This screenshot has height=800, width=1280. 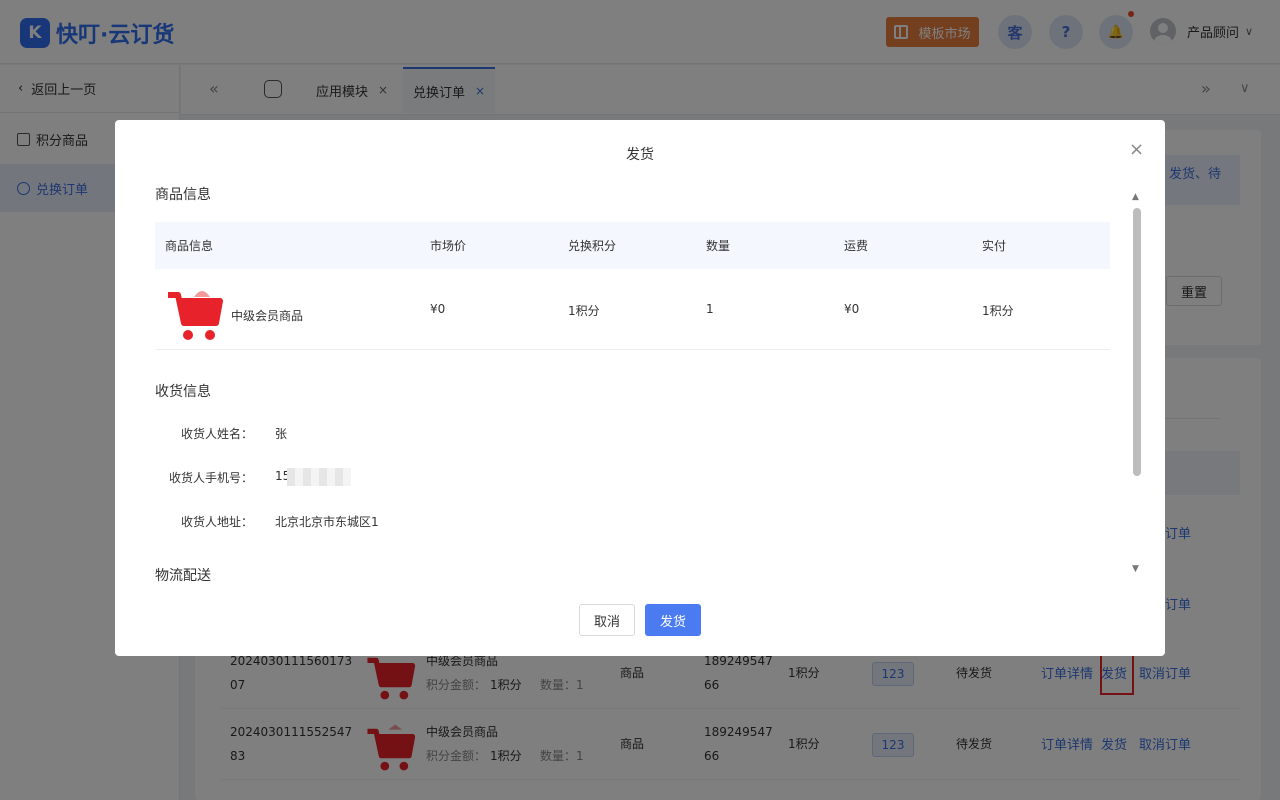 What do you see at coordinates (710, 309) in the screenshot?
I see `quantity: 1` at bounding box center [710, 309].